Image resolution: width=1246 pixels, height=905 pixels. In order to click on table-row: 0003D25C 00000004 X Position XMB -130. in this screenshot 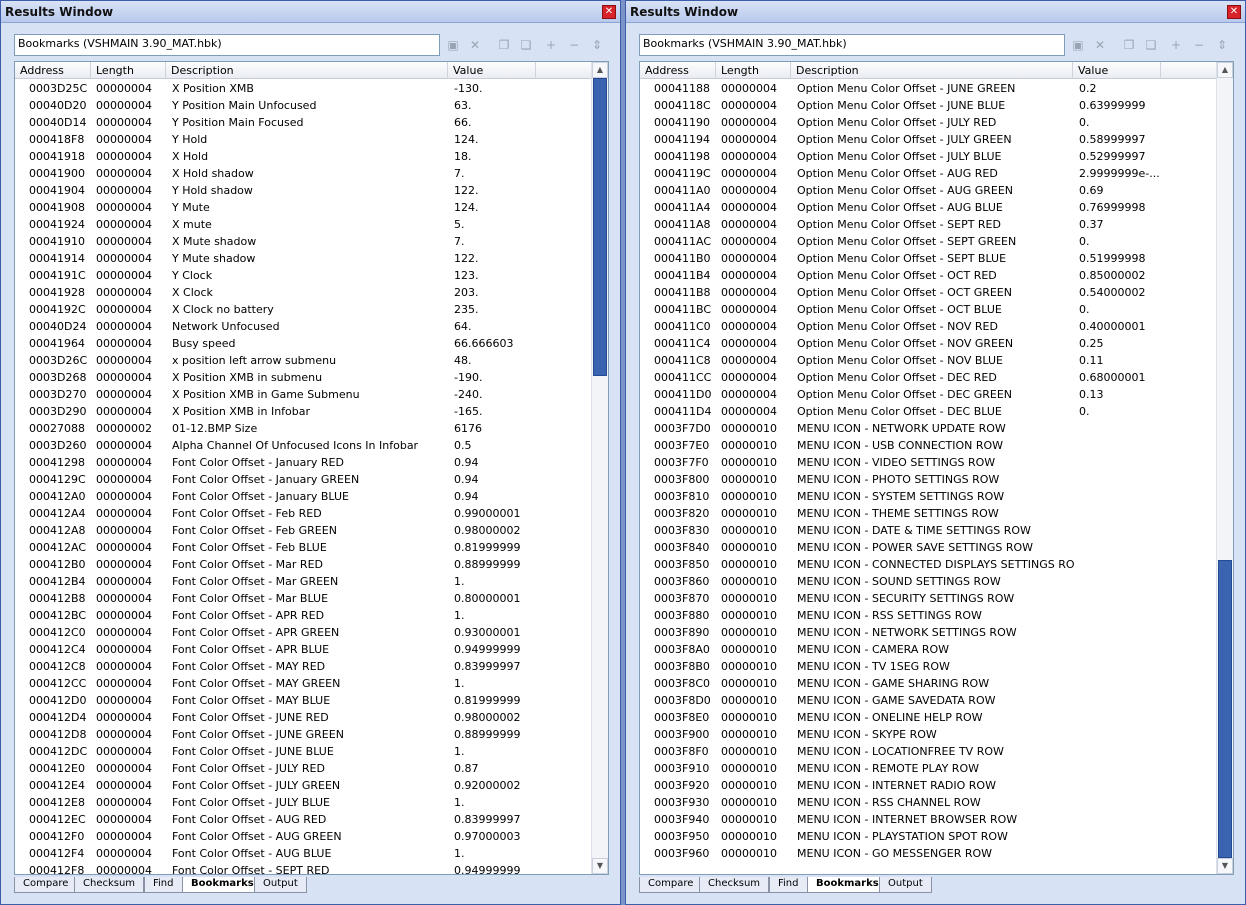, I will do `click(303, 88)`.